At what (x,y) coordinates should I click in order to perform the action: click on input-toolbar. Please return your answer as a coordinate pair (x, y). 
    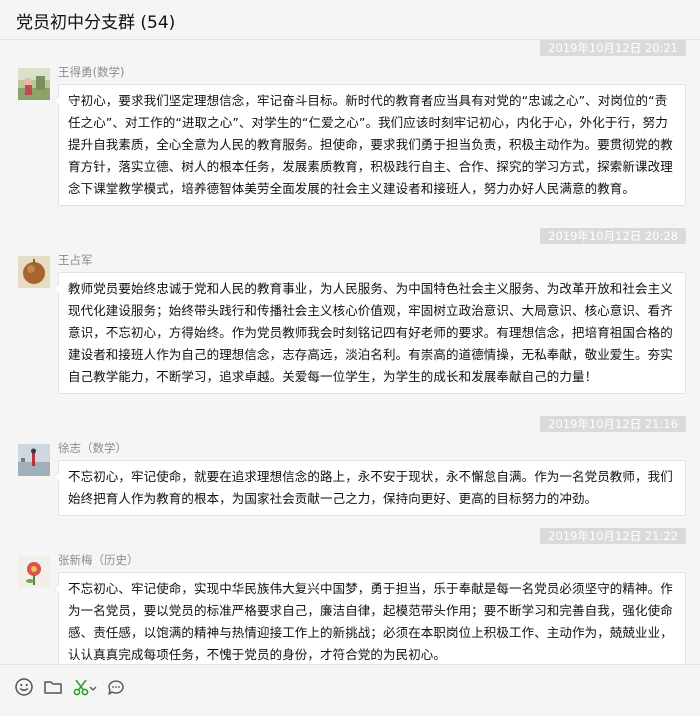
    Looking at the image, I should click on (350, 690).